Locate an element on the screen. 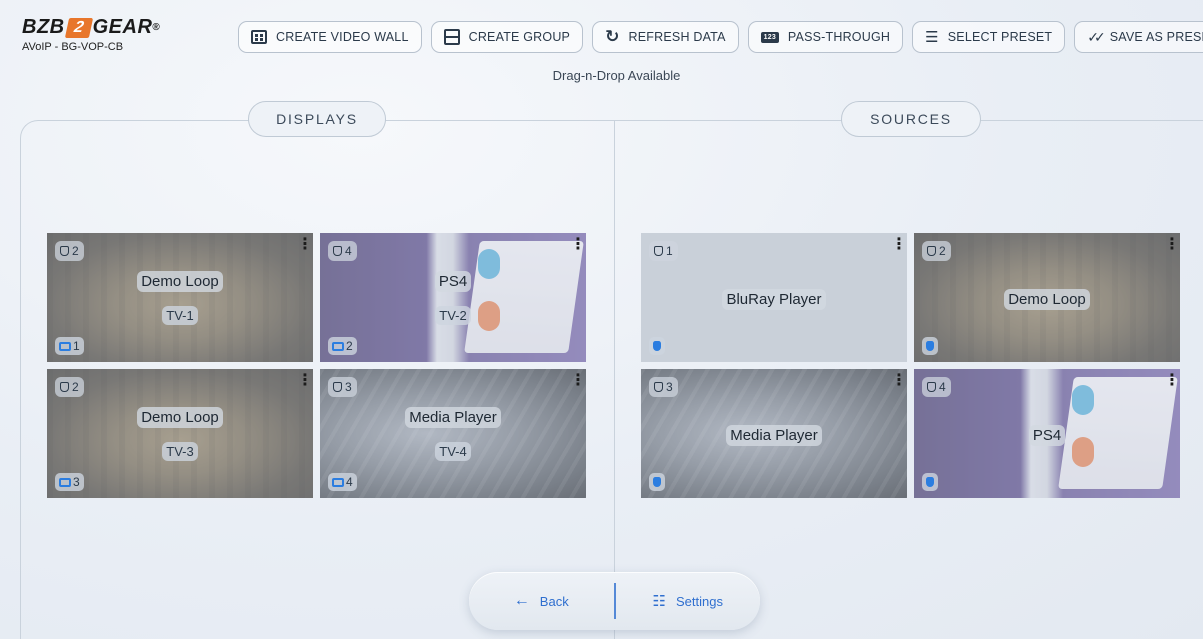  registered-mark: ® is located at coordinates (156, 27).